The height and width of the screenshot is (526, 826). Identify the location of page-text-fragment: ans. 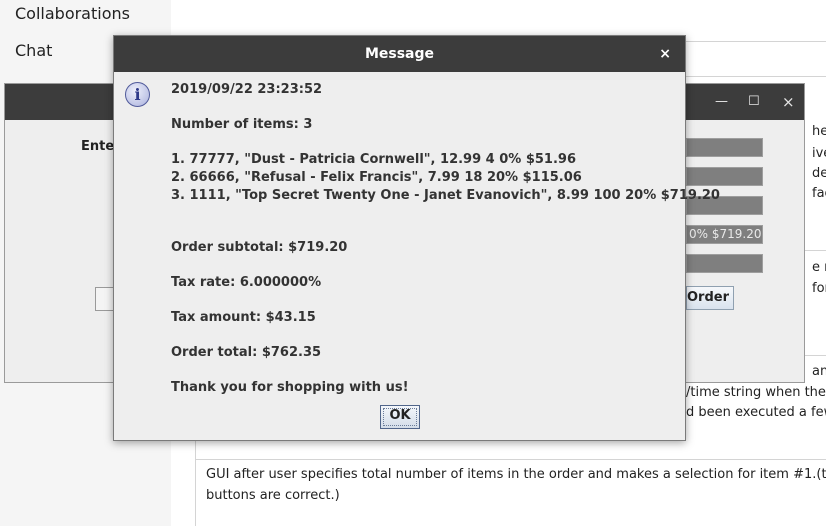
(819, 371).